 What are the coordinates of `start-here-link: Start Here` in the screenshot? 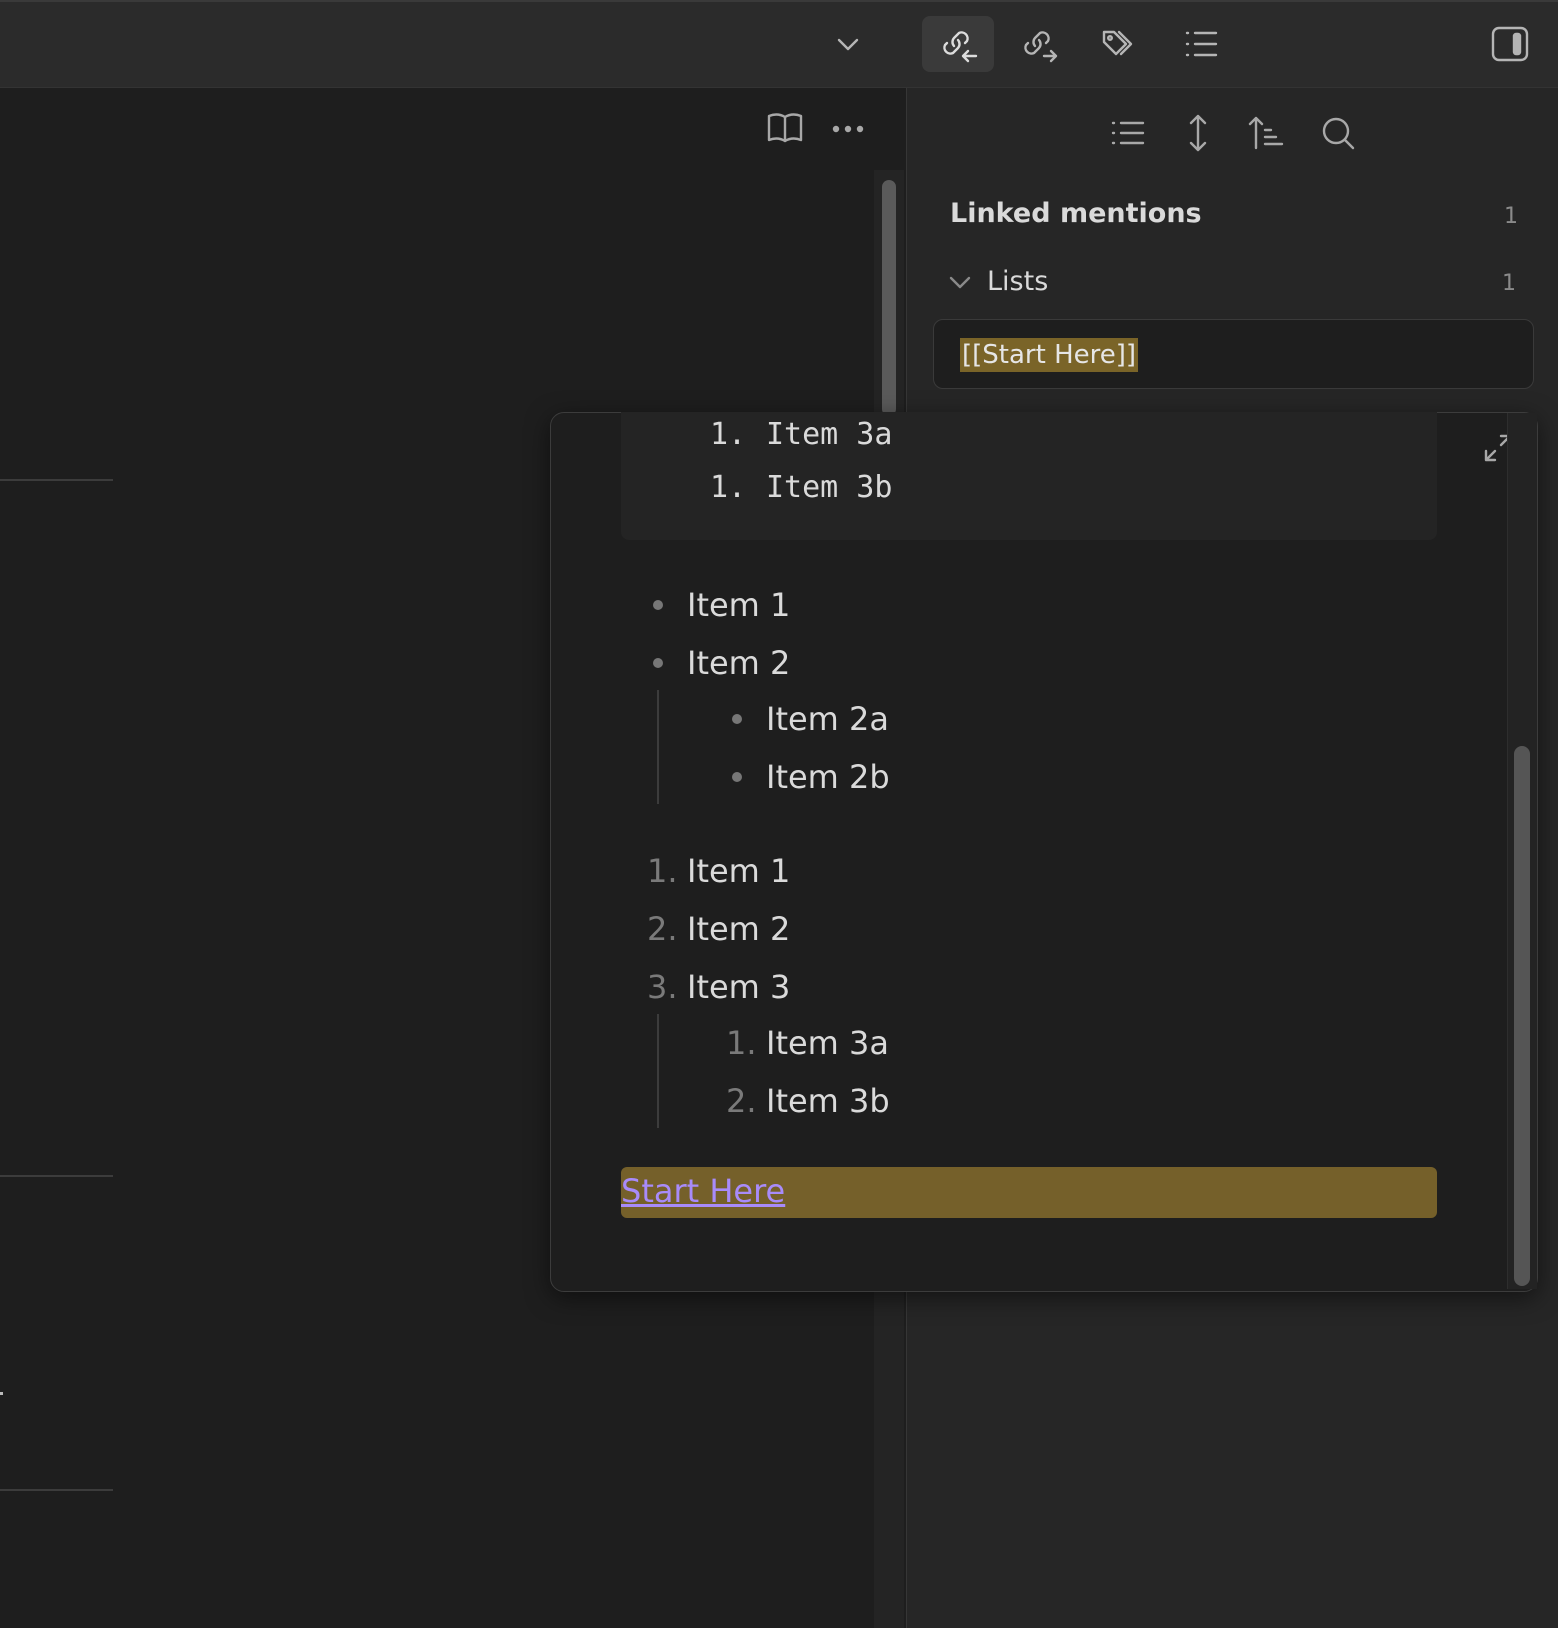 It's located at (703, 1191).